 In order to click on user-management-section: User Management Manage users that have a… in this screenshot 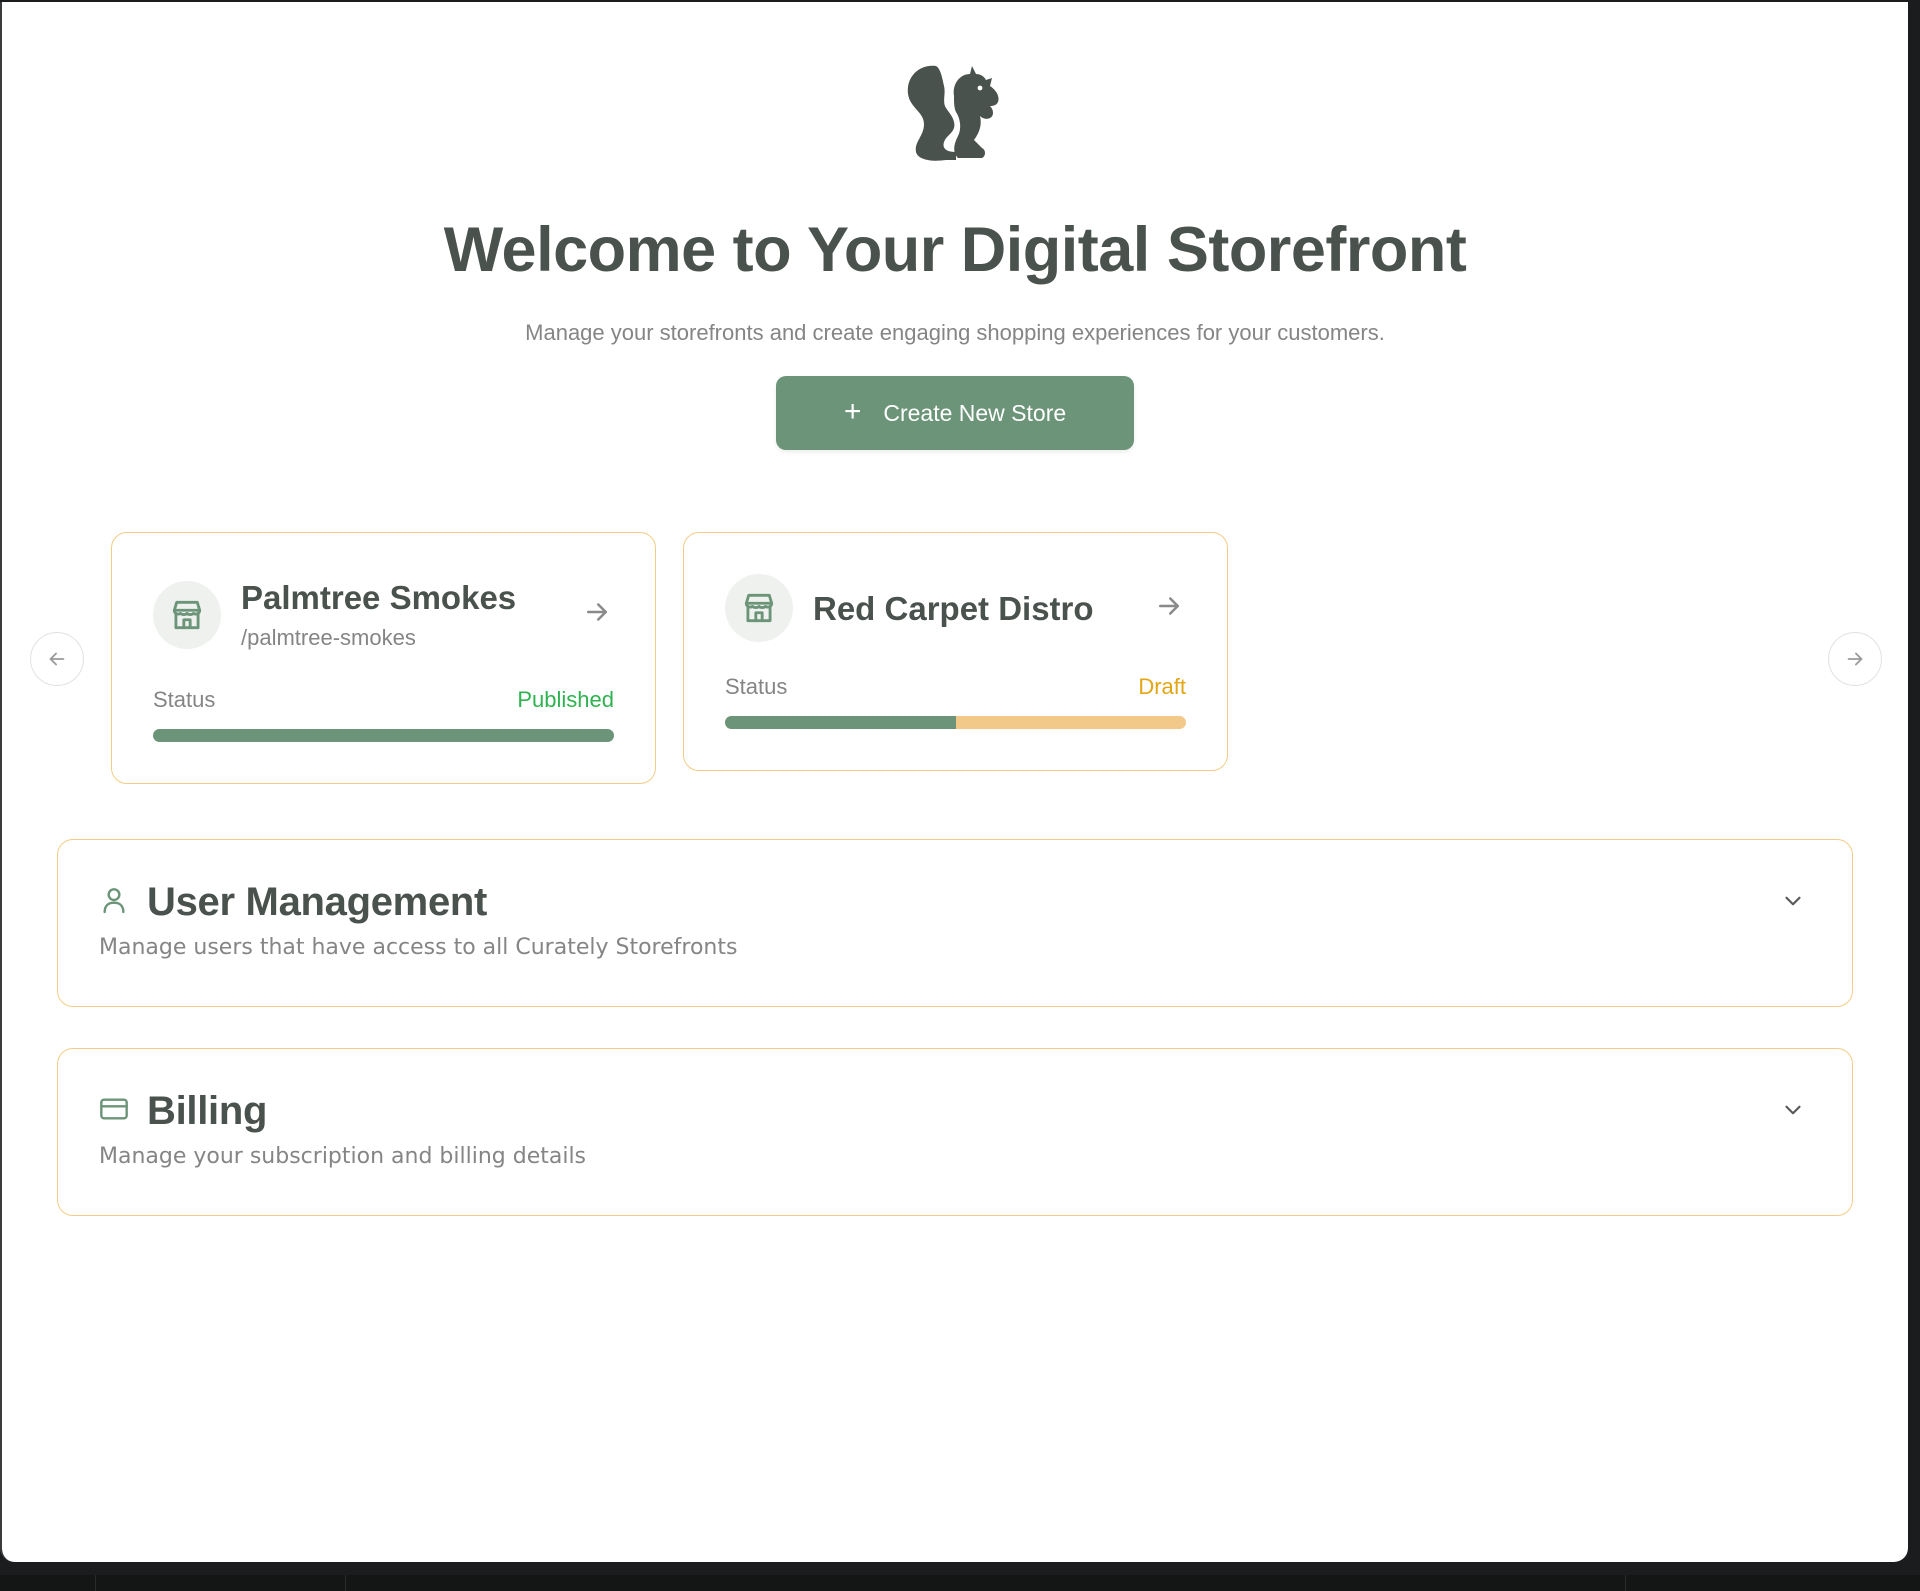, I will do `click(955, 923)`.